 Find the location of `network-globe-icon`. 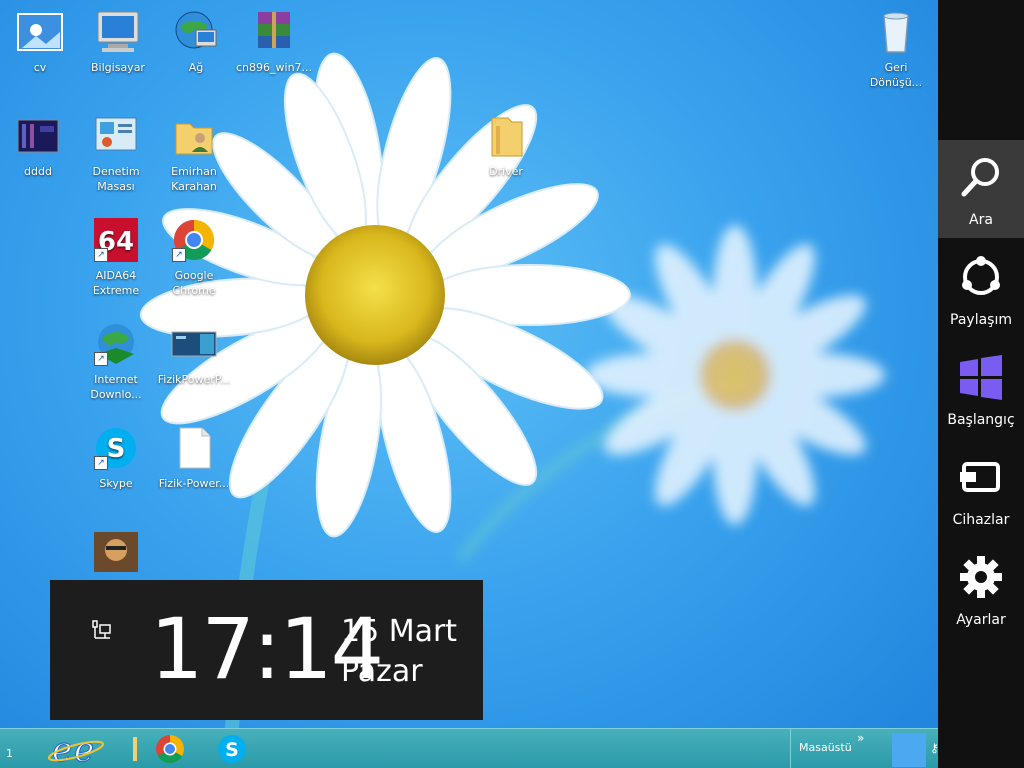

network-globe-icon is located at coordinates (196, 32).